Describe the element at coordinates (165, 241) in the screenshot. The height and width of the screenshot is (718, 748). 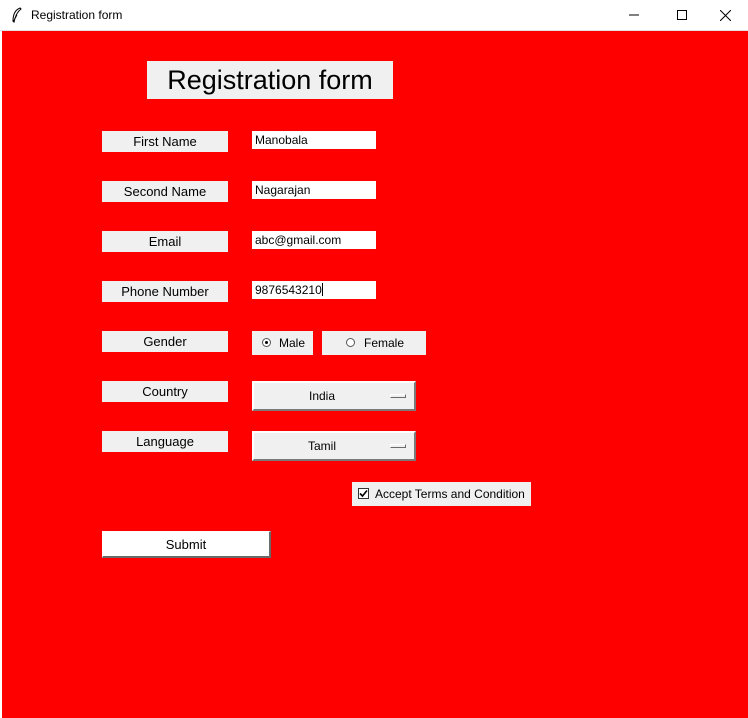
I see `email-label: Email` at that location.